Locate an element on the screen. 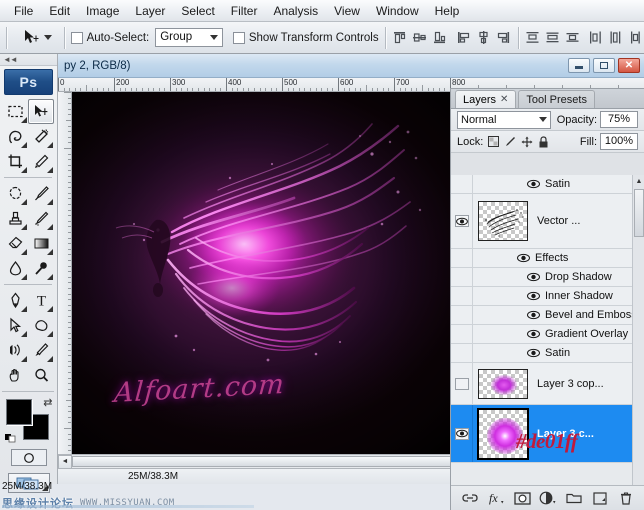  notes-tool is located at coordinates (15, 350).